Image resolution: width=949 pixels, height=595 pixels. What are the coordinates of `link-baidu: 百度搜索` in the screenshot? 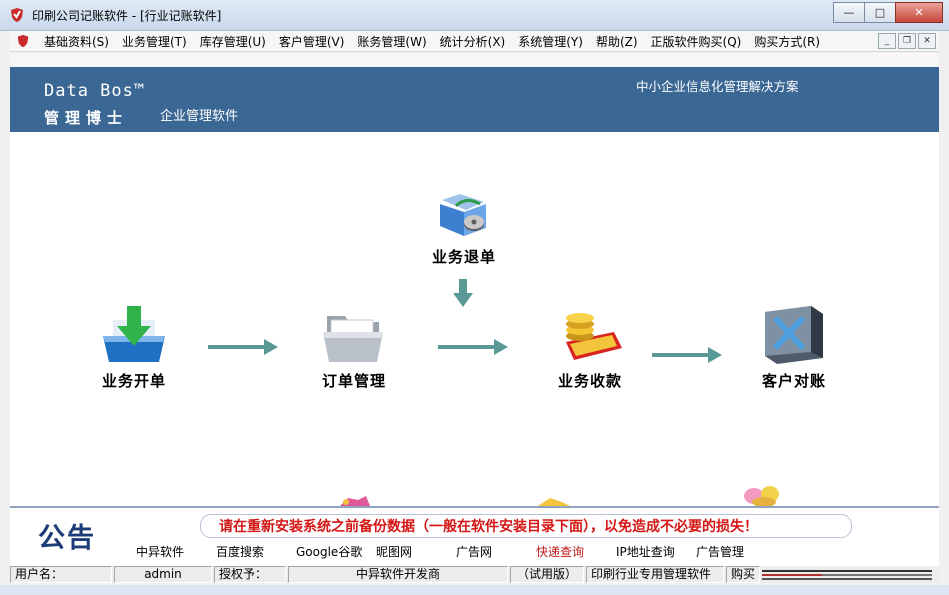 It's located at (256, 551).